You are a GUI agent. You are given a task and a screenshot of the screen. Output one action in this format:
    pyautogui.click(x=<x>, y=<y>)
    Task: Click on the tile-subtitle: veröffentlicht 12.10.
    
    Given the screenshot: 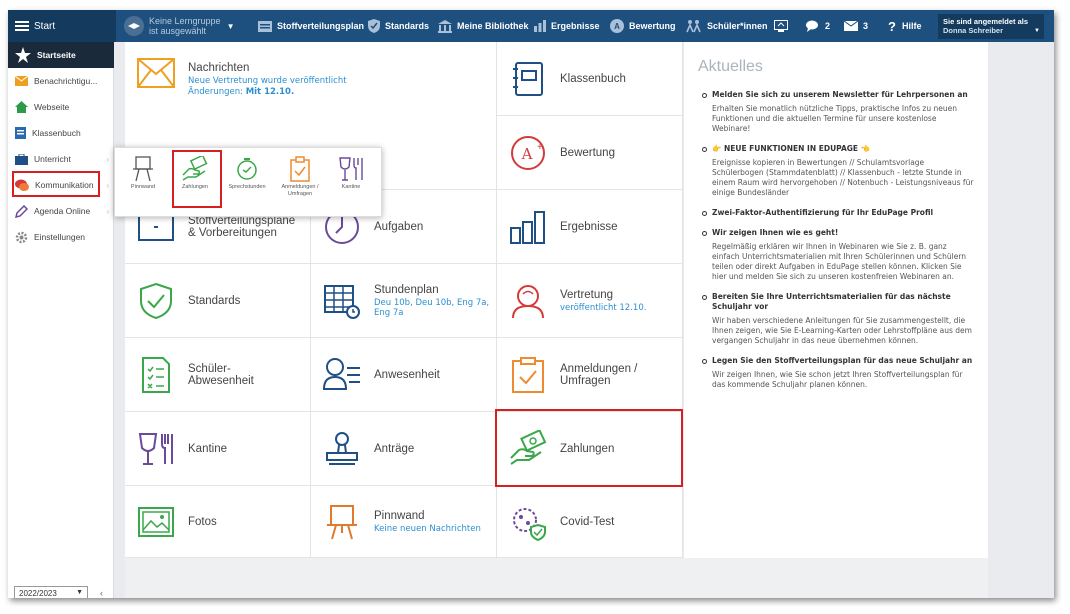 What is the action you would take?
    pyautogui.click(x=603, y=307)
    